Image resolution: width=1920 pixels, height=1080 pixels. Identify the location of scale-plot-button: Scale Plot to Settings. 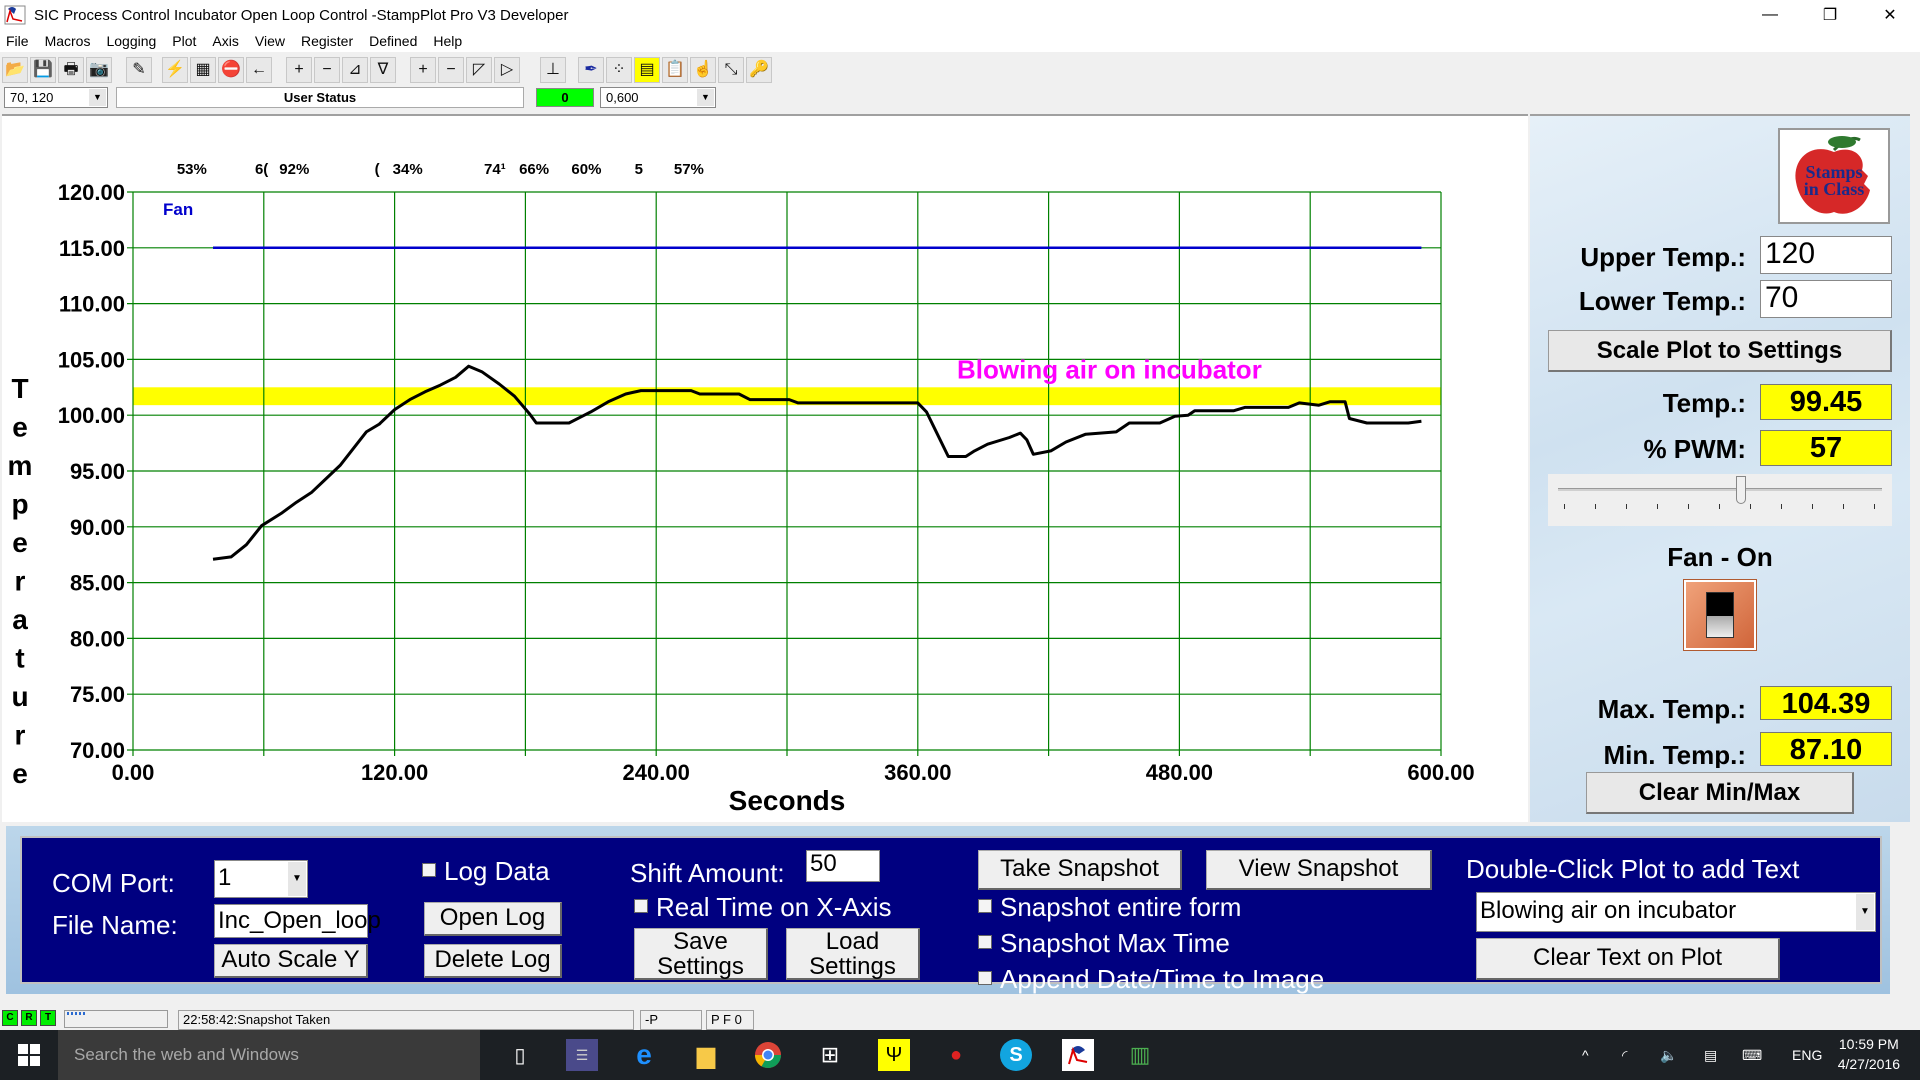
(1720, 351).